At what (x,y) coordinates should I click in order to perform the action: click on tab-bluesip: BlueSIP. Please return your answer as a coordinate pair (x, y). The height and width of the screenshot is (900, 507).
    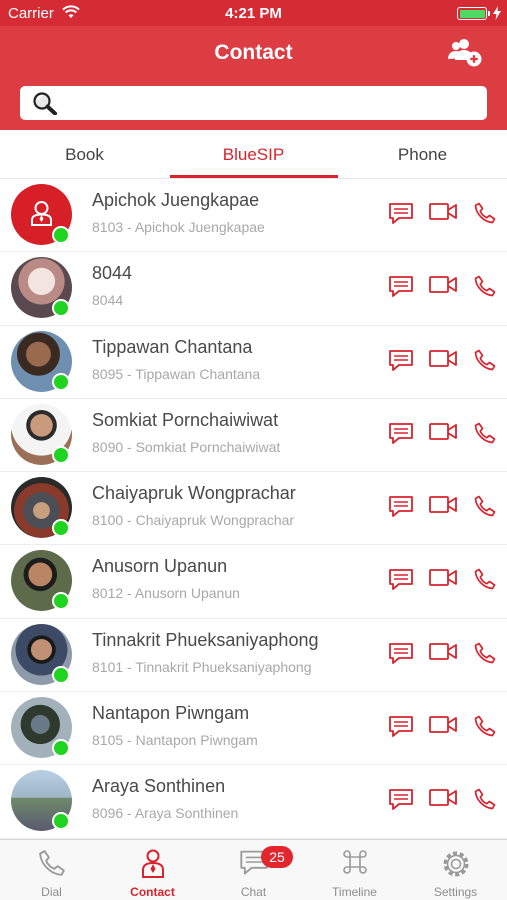
    Looking at the image, I should click on (253, 154).